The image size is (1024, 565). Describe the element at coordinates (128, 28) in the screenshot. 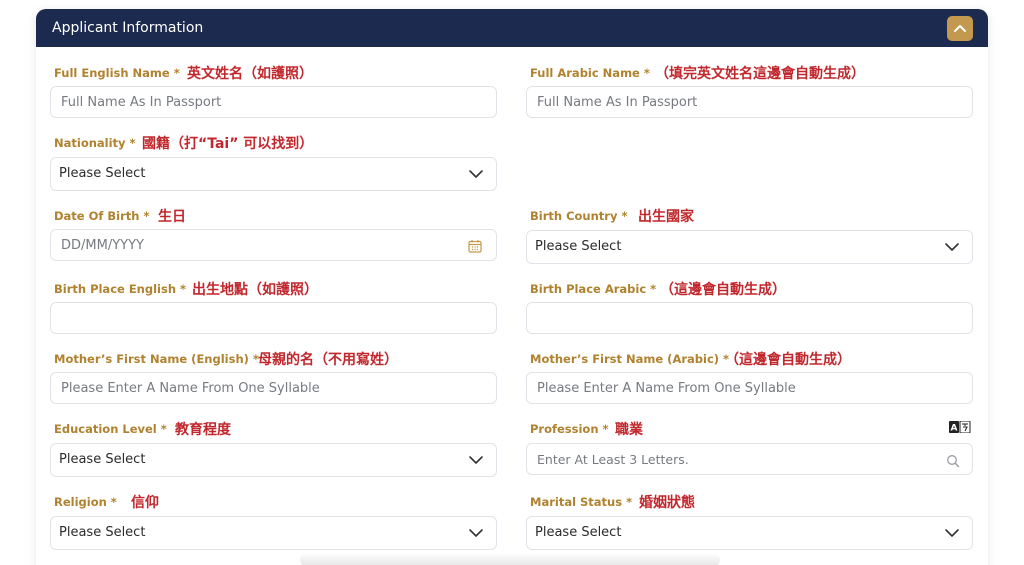

I see `card-title: Applicant Information` at that location.